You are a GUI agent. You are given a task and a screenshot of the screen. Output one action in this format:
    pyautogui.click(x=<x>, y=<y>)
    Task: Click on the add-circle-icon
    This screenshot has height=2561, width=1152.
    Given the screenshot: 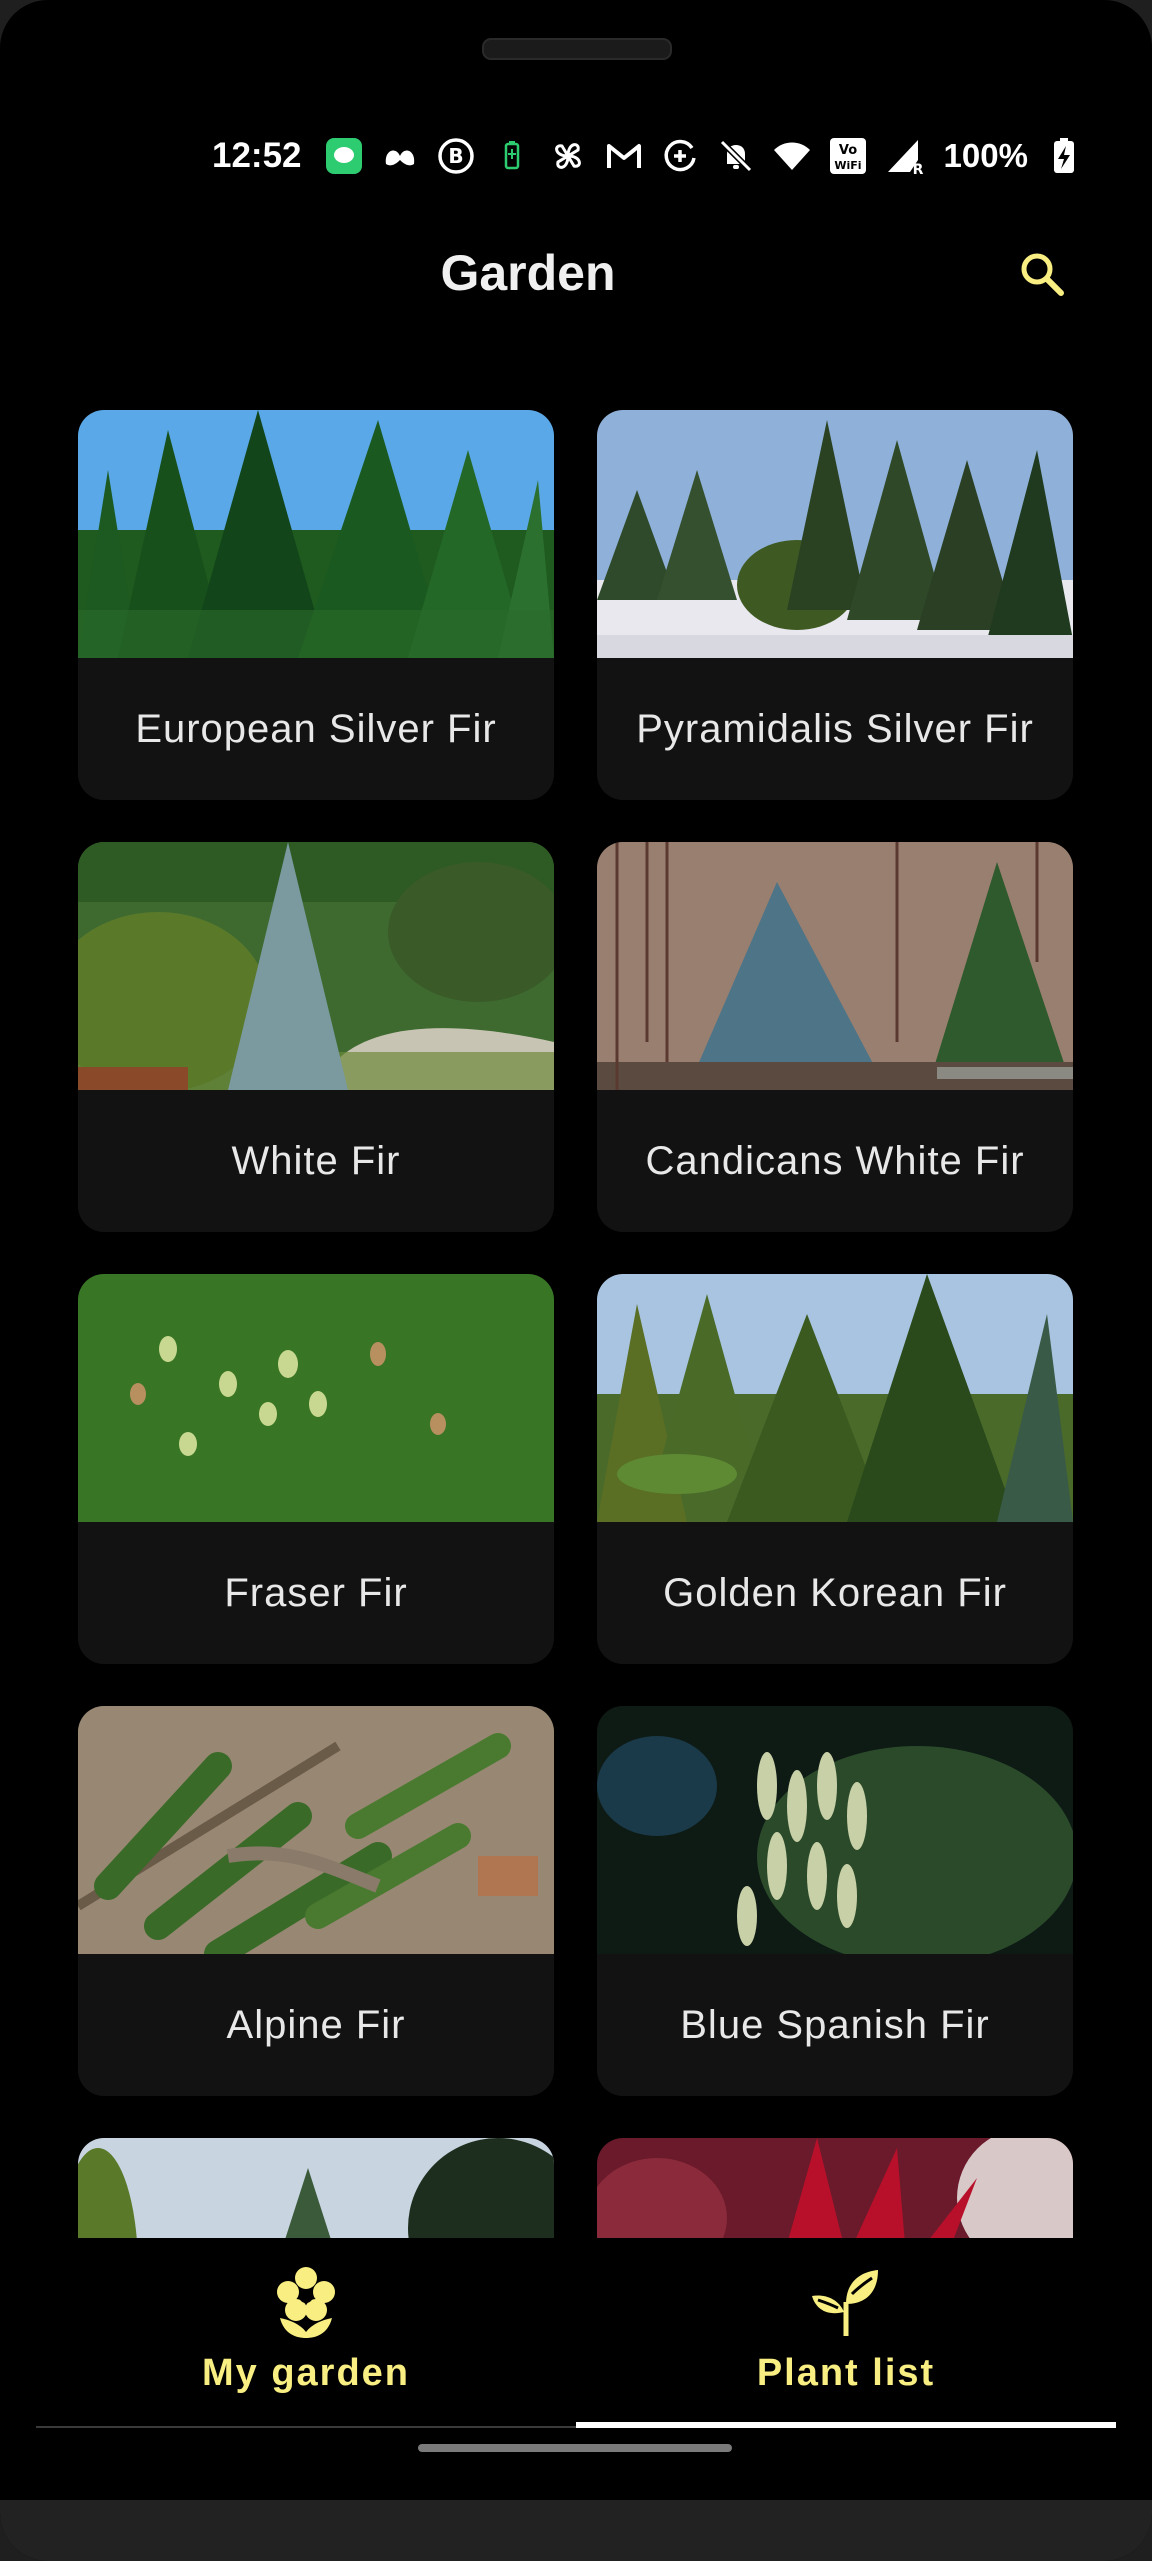 What is the action you would take?
    pyautogui.click(x=680, y=156)
    